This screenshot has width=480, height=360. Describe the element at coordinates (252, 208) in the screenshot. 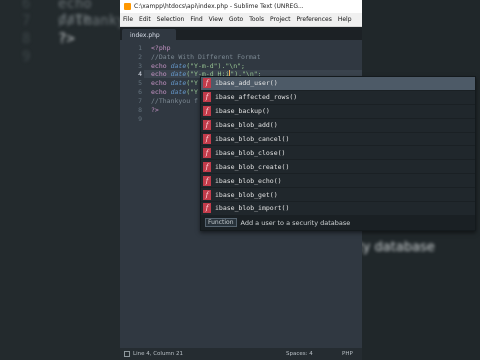

I see `completion-label: ibase_blob_import()` at that location.